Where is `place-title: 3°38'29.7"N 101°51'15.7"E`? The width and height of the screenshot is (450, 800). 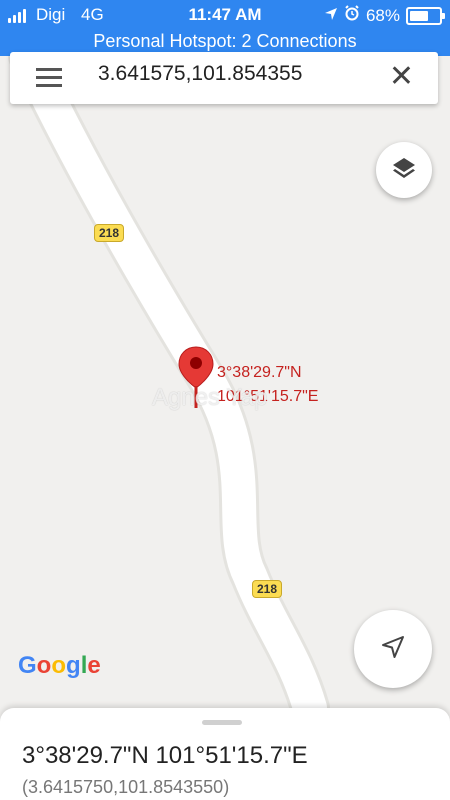
place-title: 3°38'29.7"N 101°51'15.7"E is located at coordinates (165, 755).